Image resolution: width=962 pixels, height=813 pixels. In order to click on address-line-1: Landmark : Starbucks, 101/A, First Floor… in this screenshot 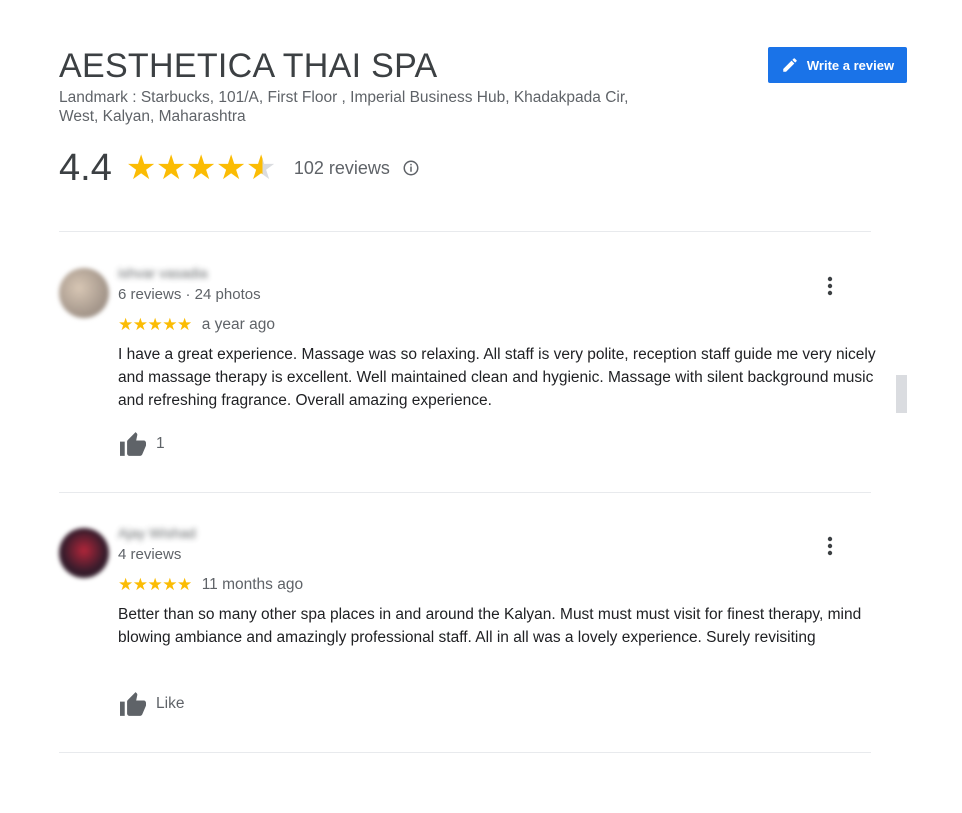, I will do `click(344, 97)`.